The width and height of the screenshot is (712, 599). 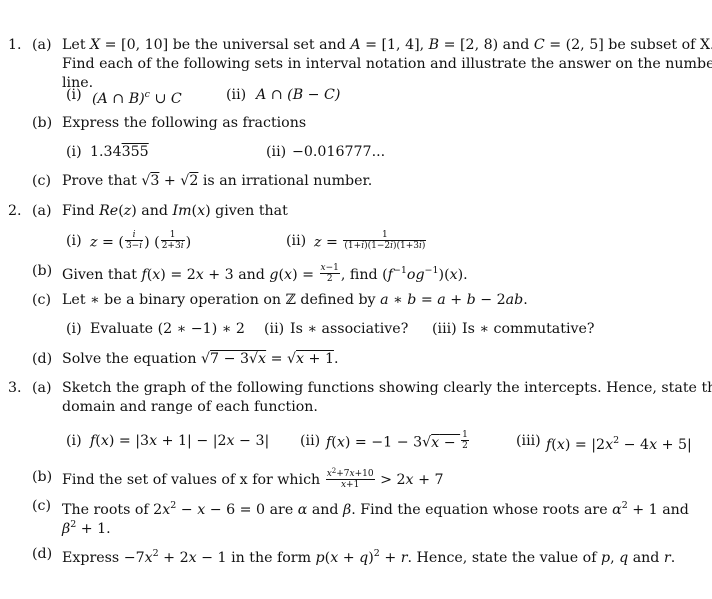 What do you see at coordinates (191, 480) in the screenshot?
I see `text-prefix: Find the set of values of x for which` at bounding box center [191, 480].